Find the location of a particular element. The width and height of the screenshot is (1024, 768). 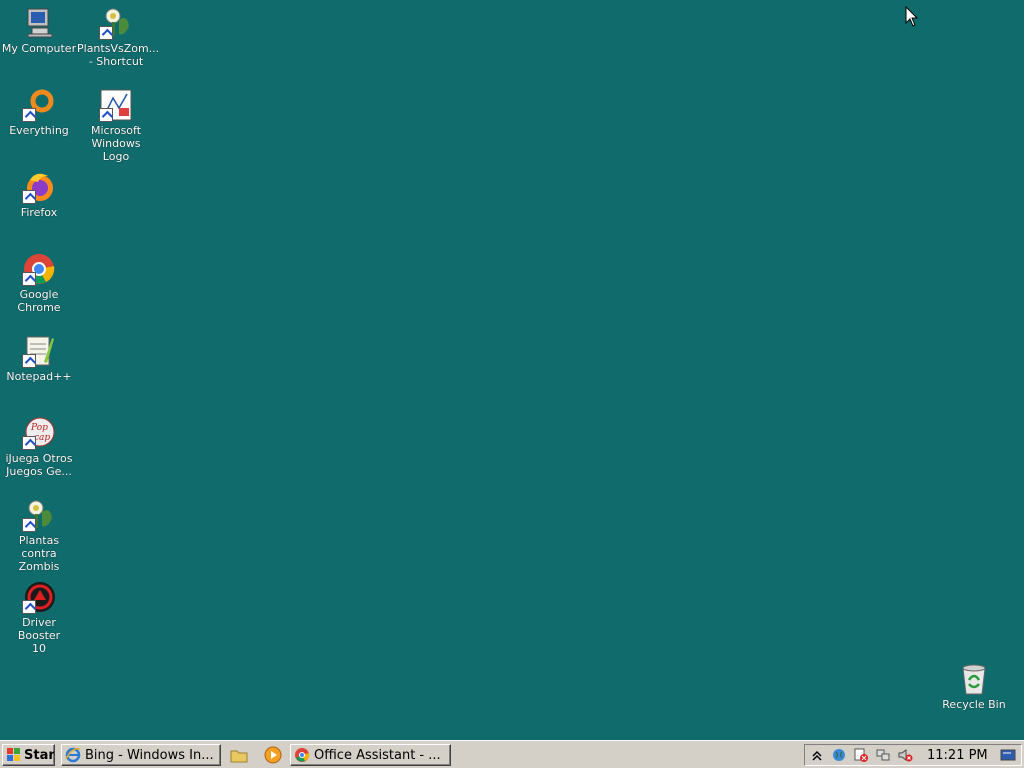

computer-icon is located at coordinates (39, 23).